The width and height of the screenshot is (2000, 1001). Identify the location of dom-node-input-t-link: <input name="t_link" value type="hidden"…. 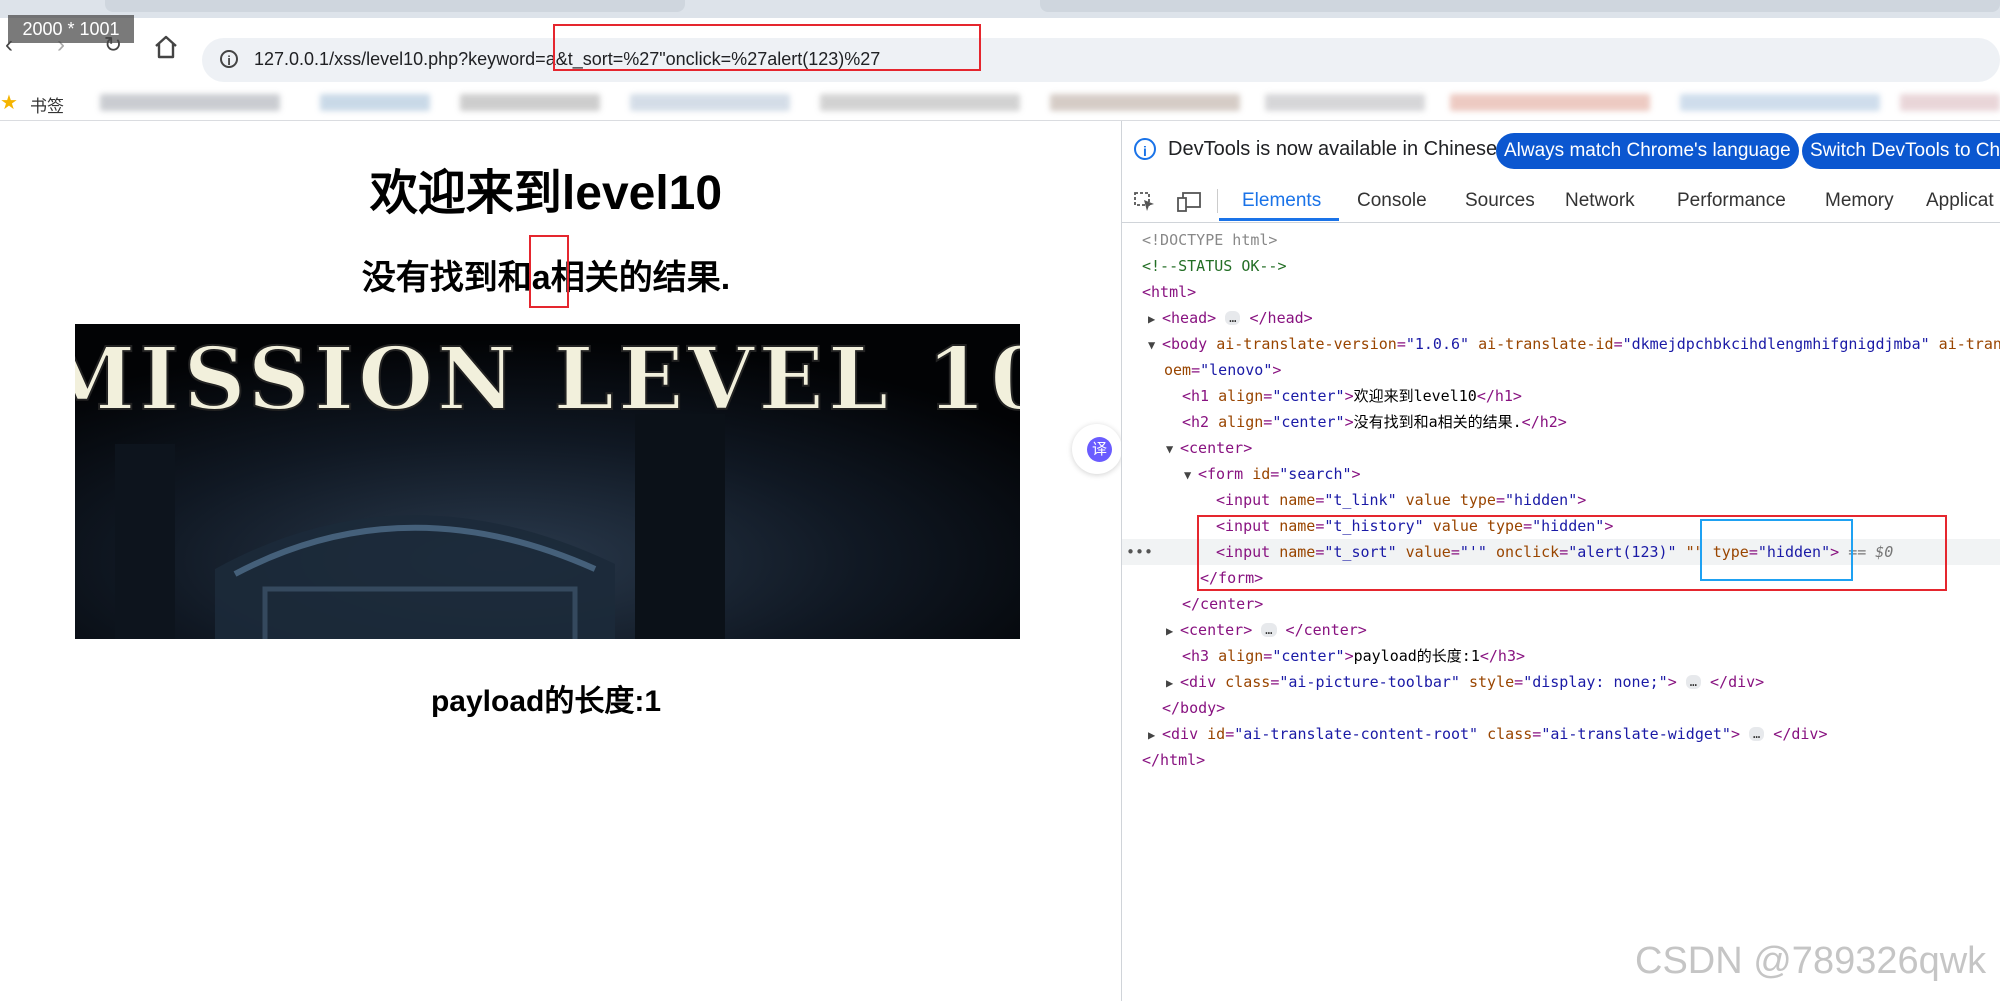
(1561, 500).